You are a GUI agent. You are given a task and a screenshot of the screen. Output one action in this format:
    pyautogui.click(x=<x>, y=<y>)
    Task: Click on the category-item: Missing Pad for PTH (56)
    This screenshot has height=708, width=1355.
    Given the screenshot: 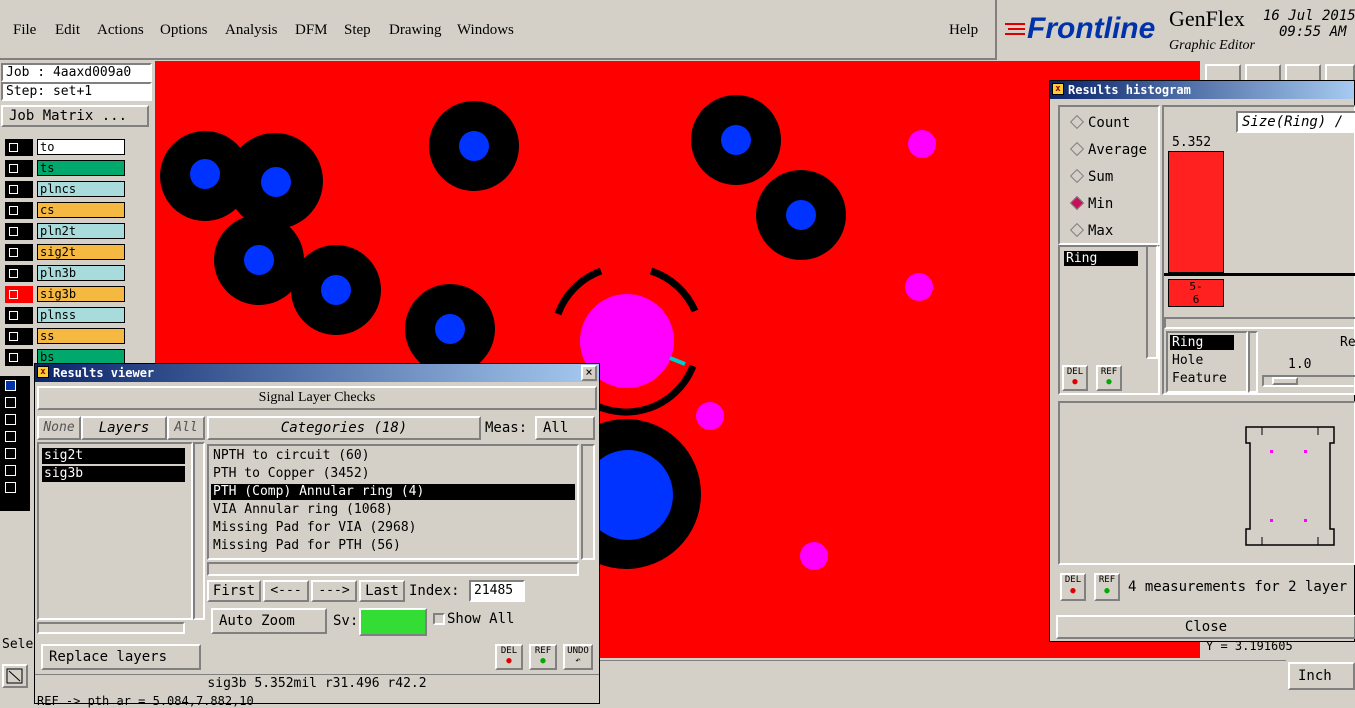 What is the action you would take?
    pyautogui.click(x=393, y=546)
    